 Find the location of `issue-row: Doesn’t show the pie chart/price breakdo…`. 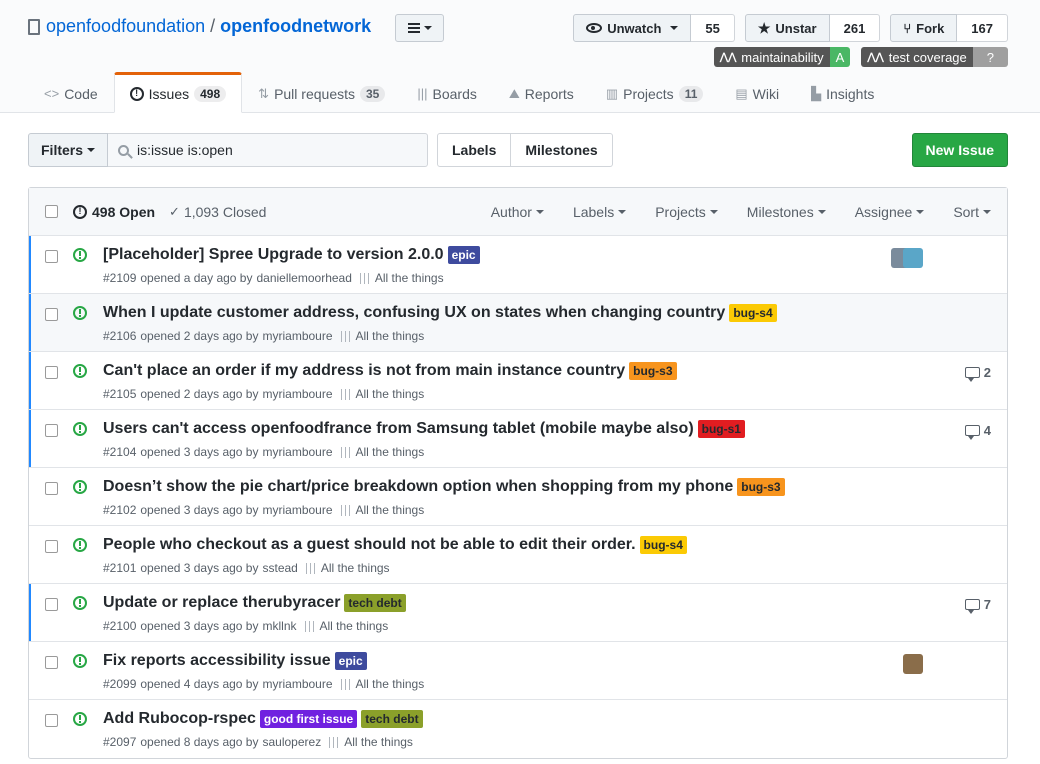

issue-row: Doesn’t show the pie chart/price breakdo… is located at coordinates (518, 497).